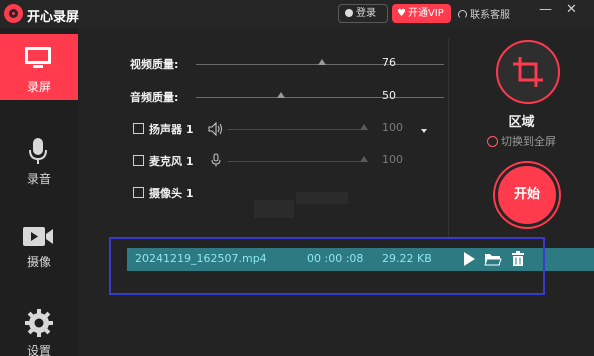  What do you see at coordinates (327, 266) in the screenshot?
I see `selection-highlight-box` at bounding box center [327, 266].